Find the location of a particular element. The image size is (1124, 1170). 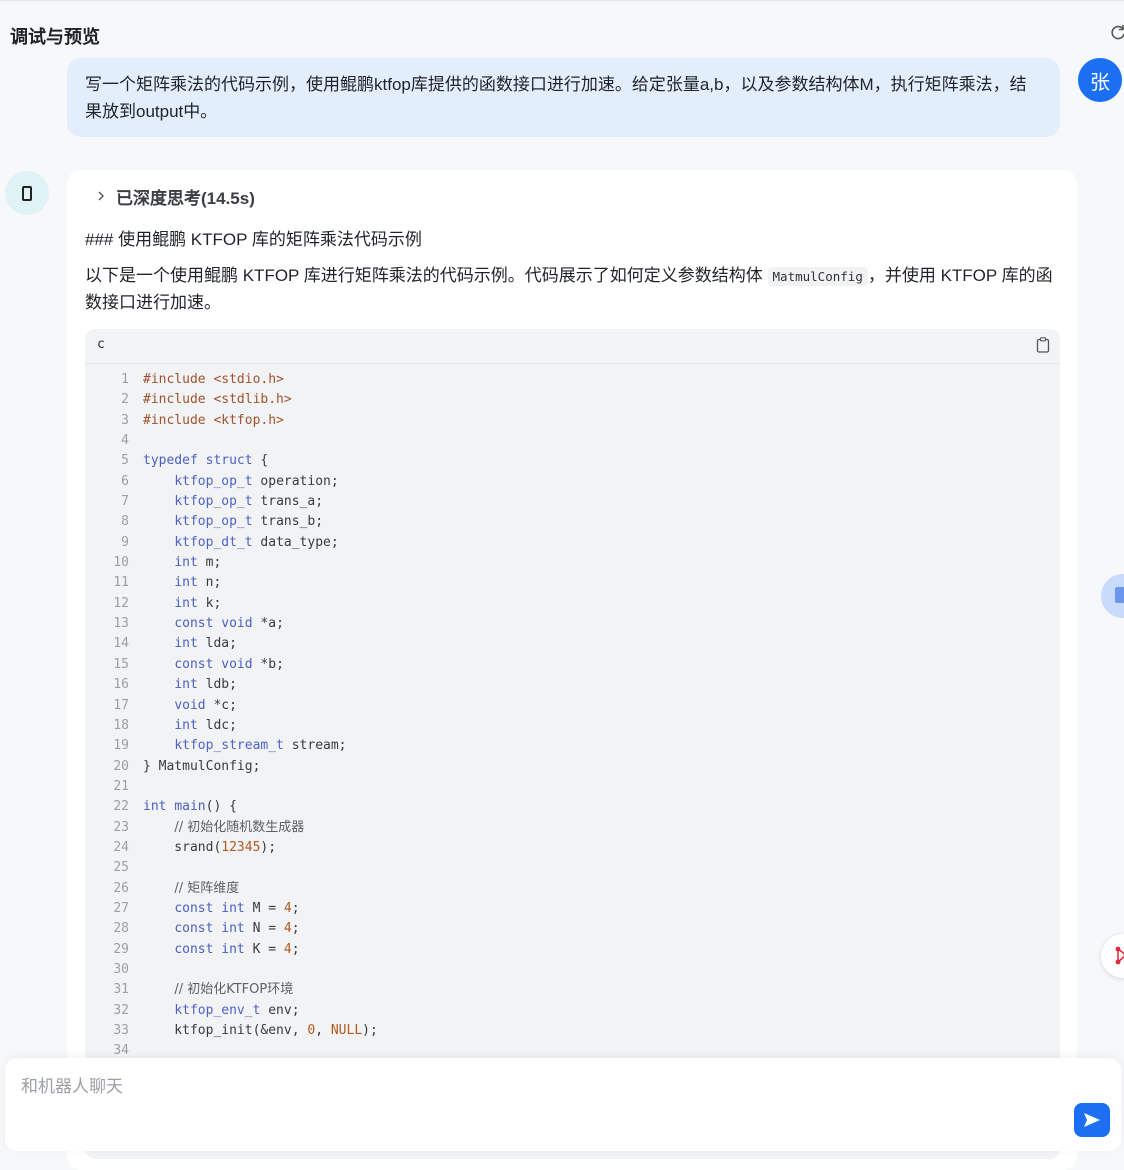

code-text: // 初始化KTFOP环境 is located at coordinates (211, 990).